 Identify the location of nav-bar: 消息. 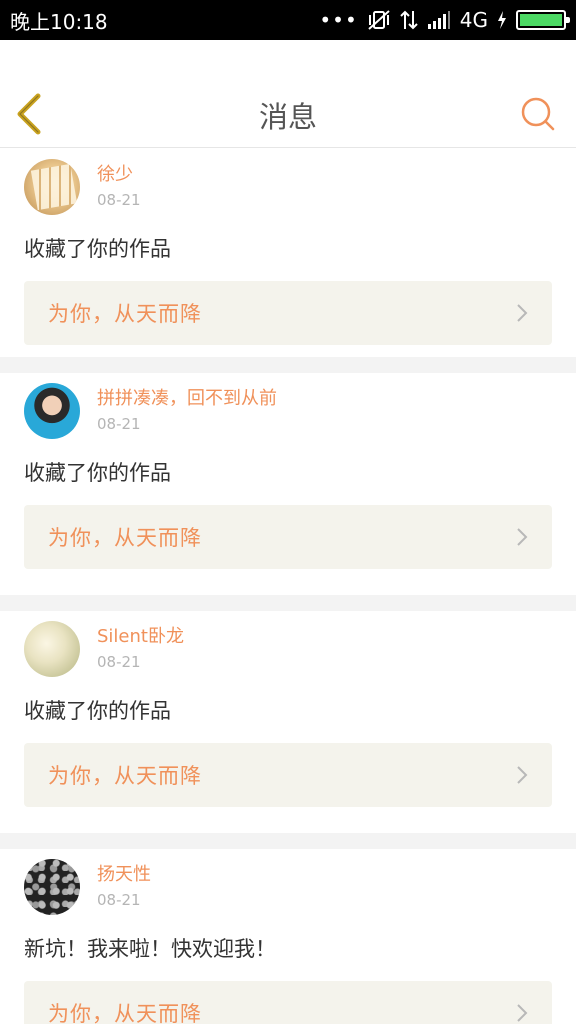
(288, 94).